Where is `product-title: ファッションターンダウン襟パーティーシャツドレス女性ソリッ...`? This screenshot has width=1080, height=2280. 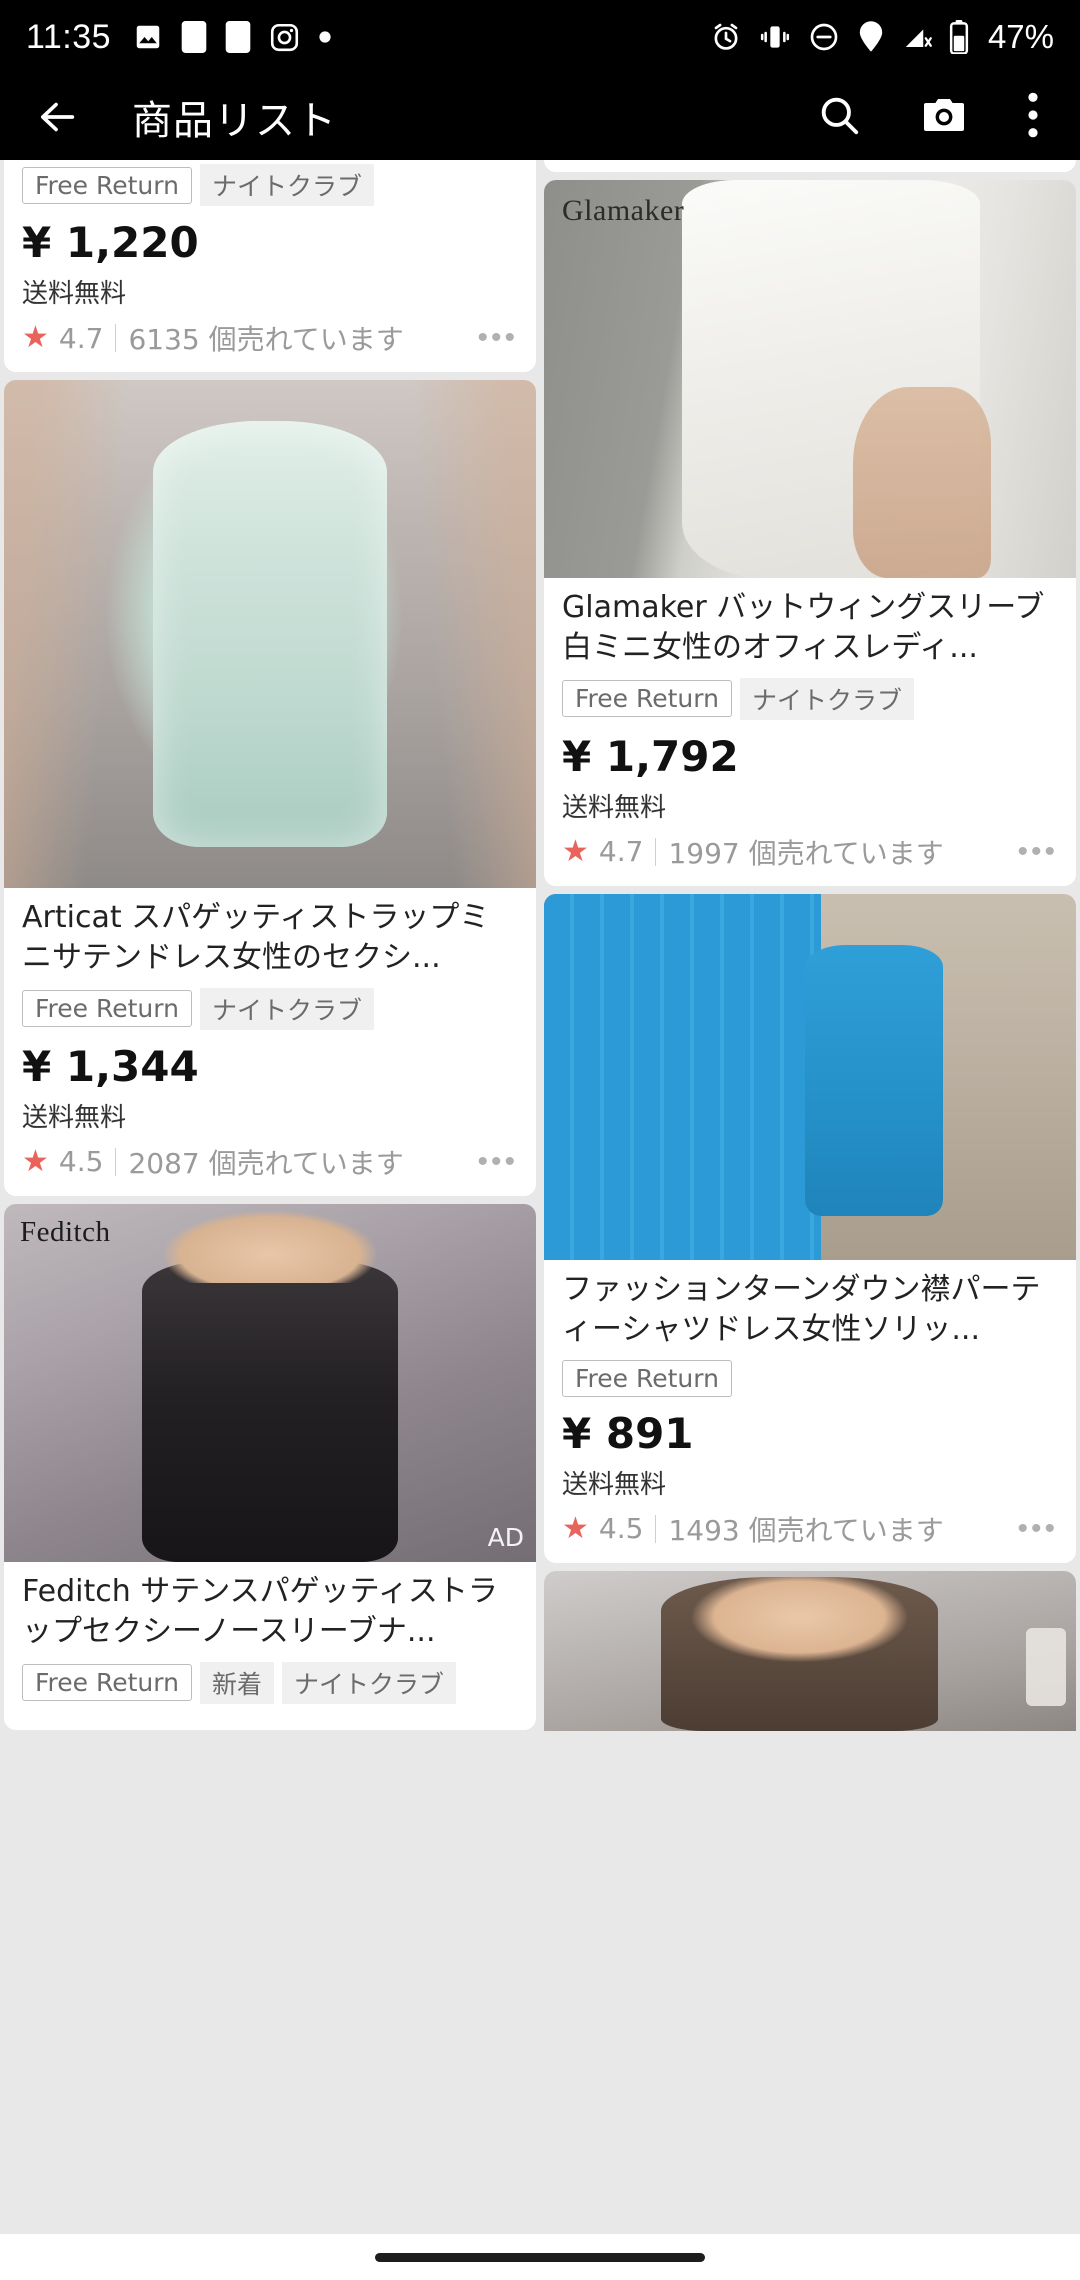 product-title: ファッションターンダウン襟パーティーシャツドレス女性ソリッ... is located at coordinates (801, 1309).